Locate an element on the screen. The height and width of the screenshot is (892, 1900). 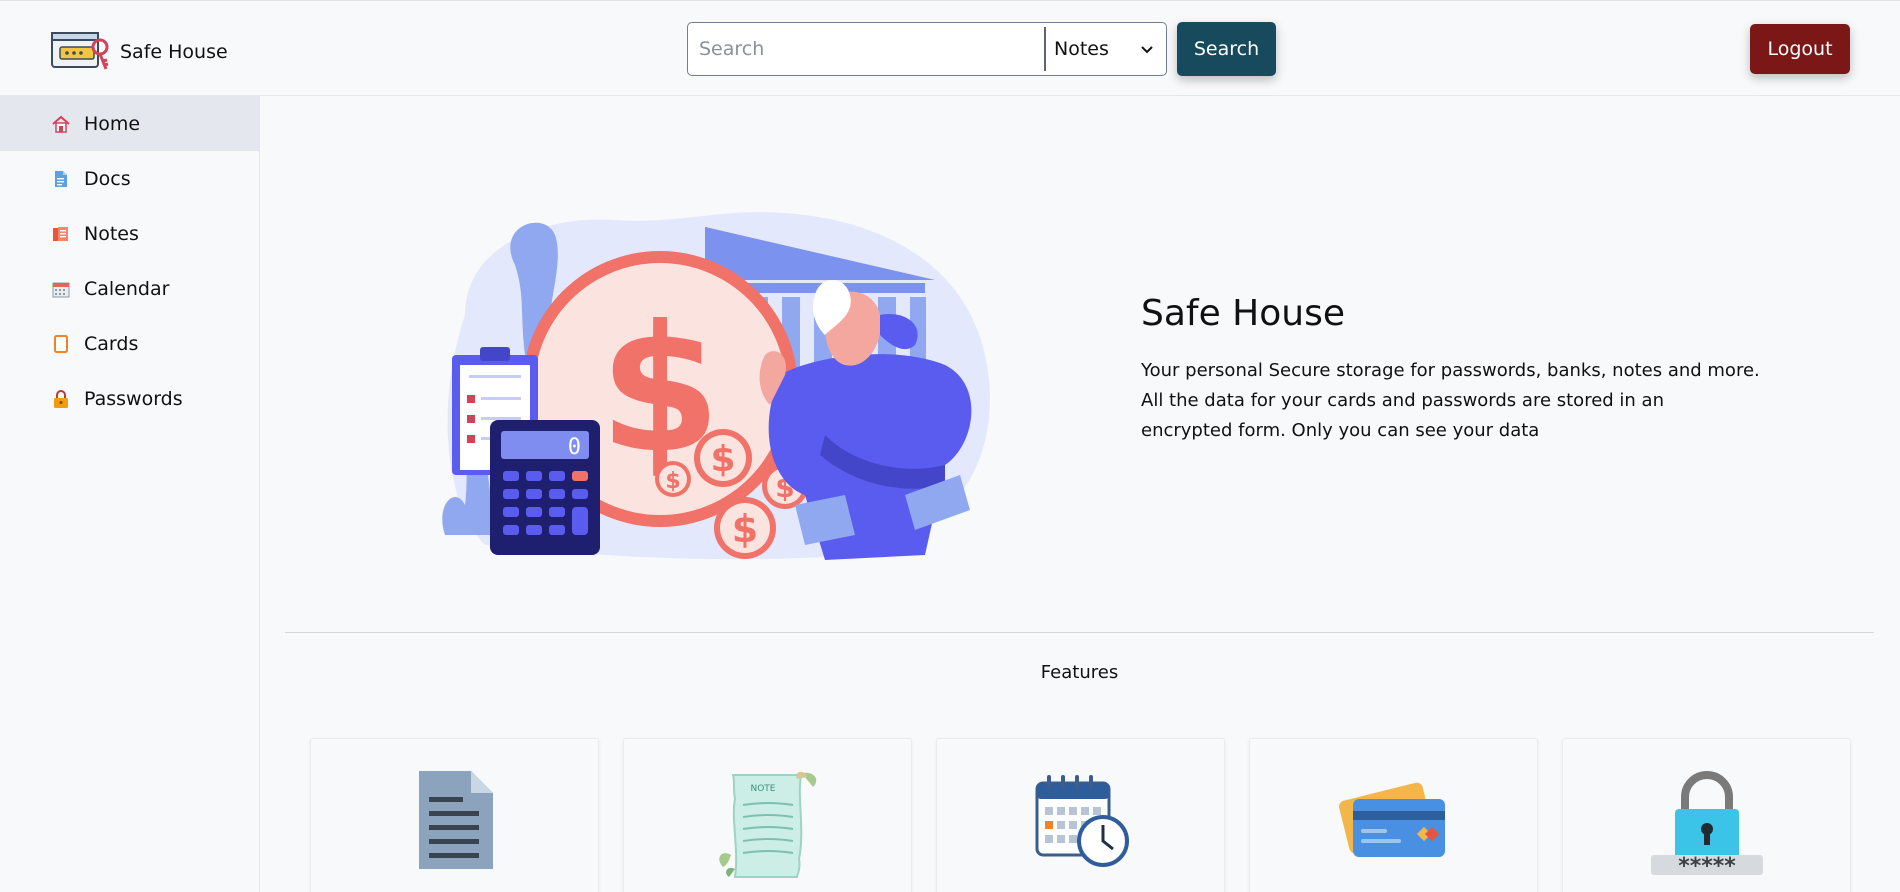
sidebar-item-label: Home is located at coordinates (112, 123).